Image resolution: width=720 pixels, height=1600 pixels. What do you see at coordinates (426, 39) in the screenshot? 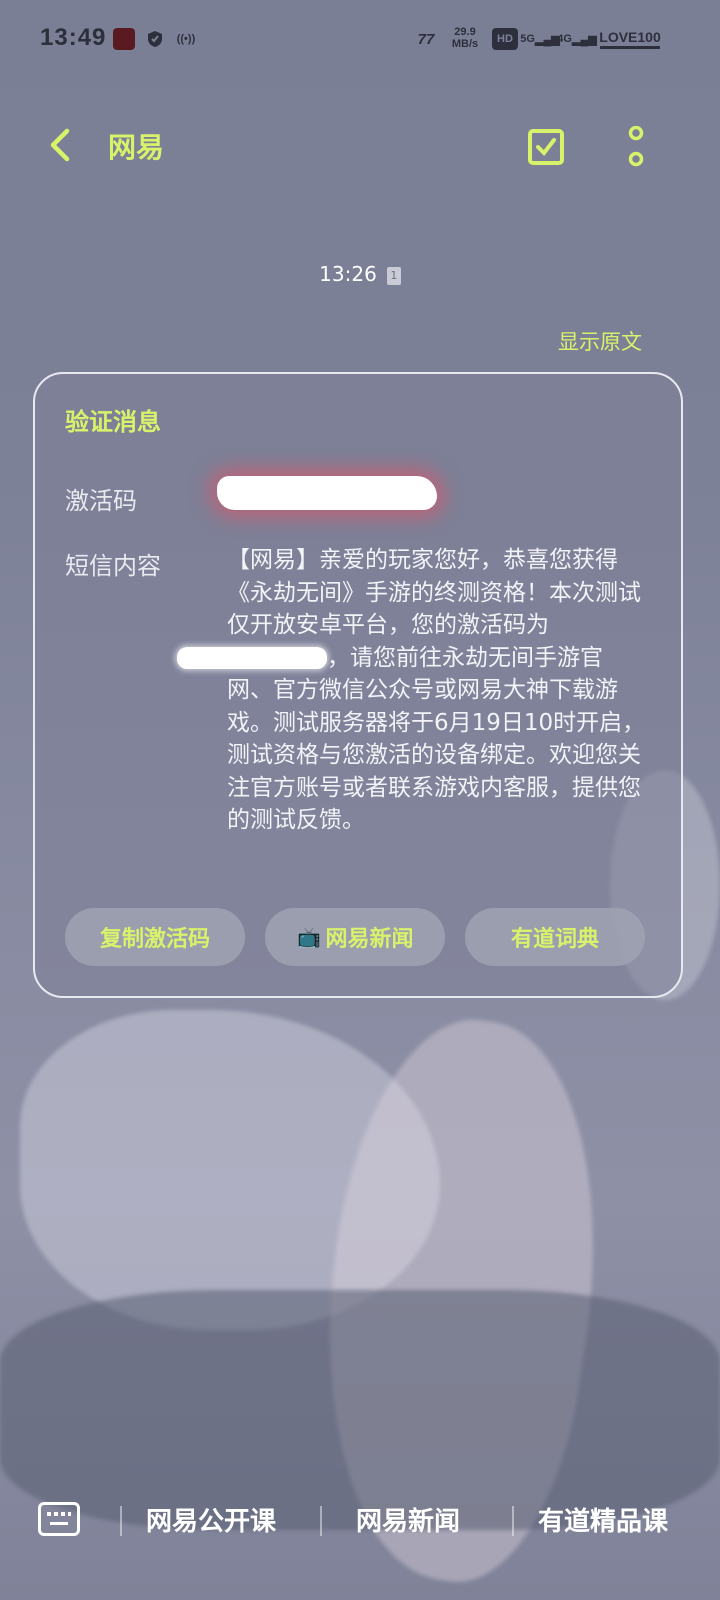
I see `nfc-icon: 77` at bounding box center [426, 39].